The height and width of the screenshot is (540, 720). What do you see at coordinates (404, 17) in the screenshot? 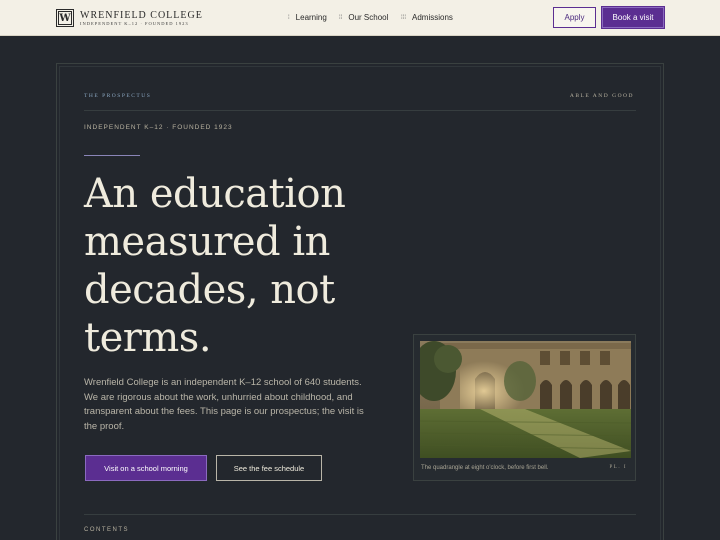
I see `nav-marker-icon: ⁞⁞⁞` at bounding box center [404, 17].